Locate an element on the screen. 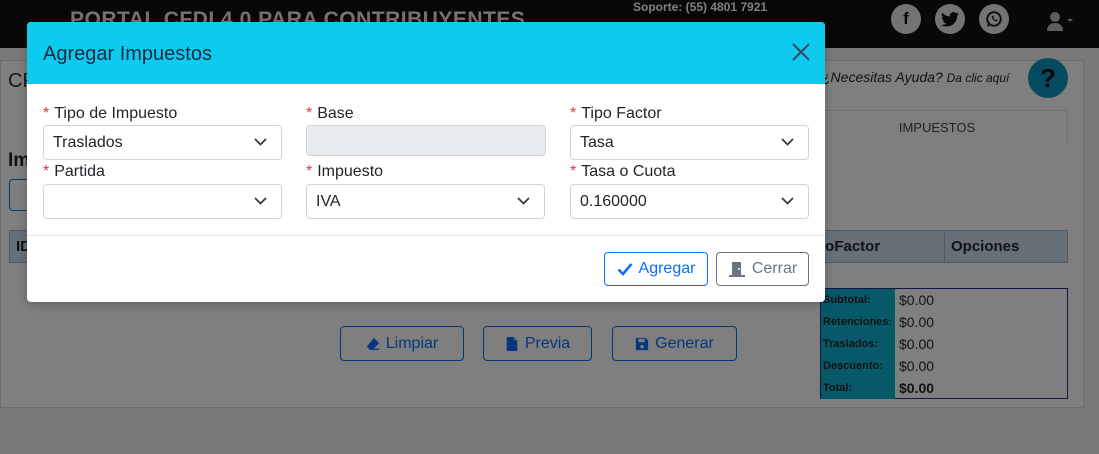 This screenshot has width=1099, height=454. tipo-factor-label: * Tipo Factor is located at coordinates (616, 114).